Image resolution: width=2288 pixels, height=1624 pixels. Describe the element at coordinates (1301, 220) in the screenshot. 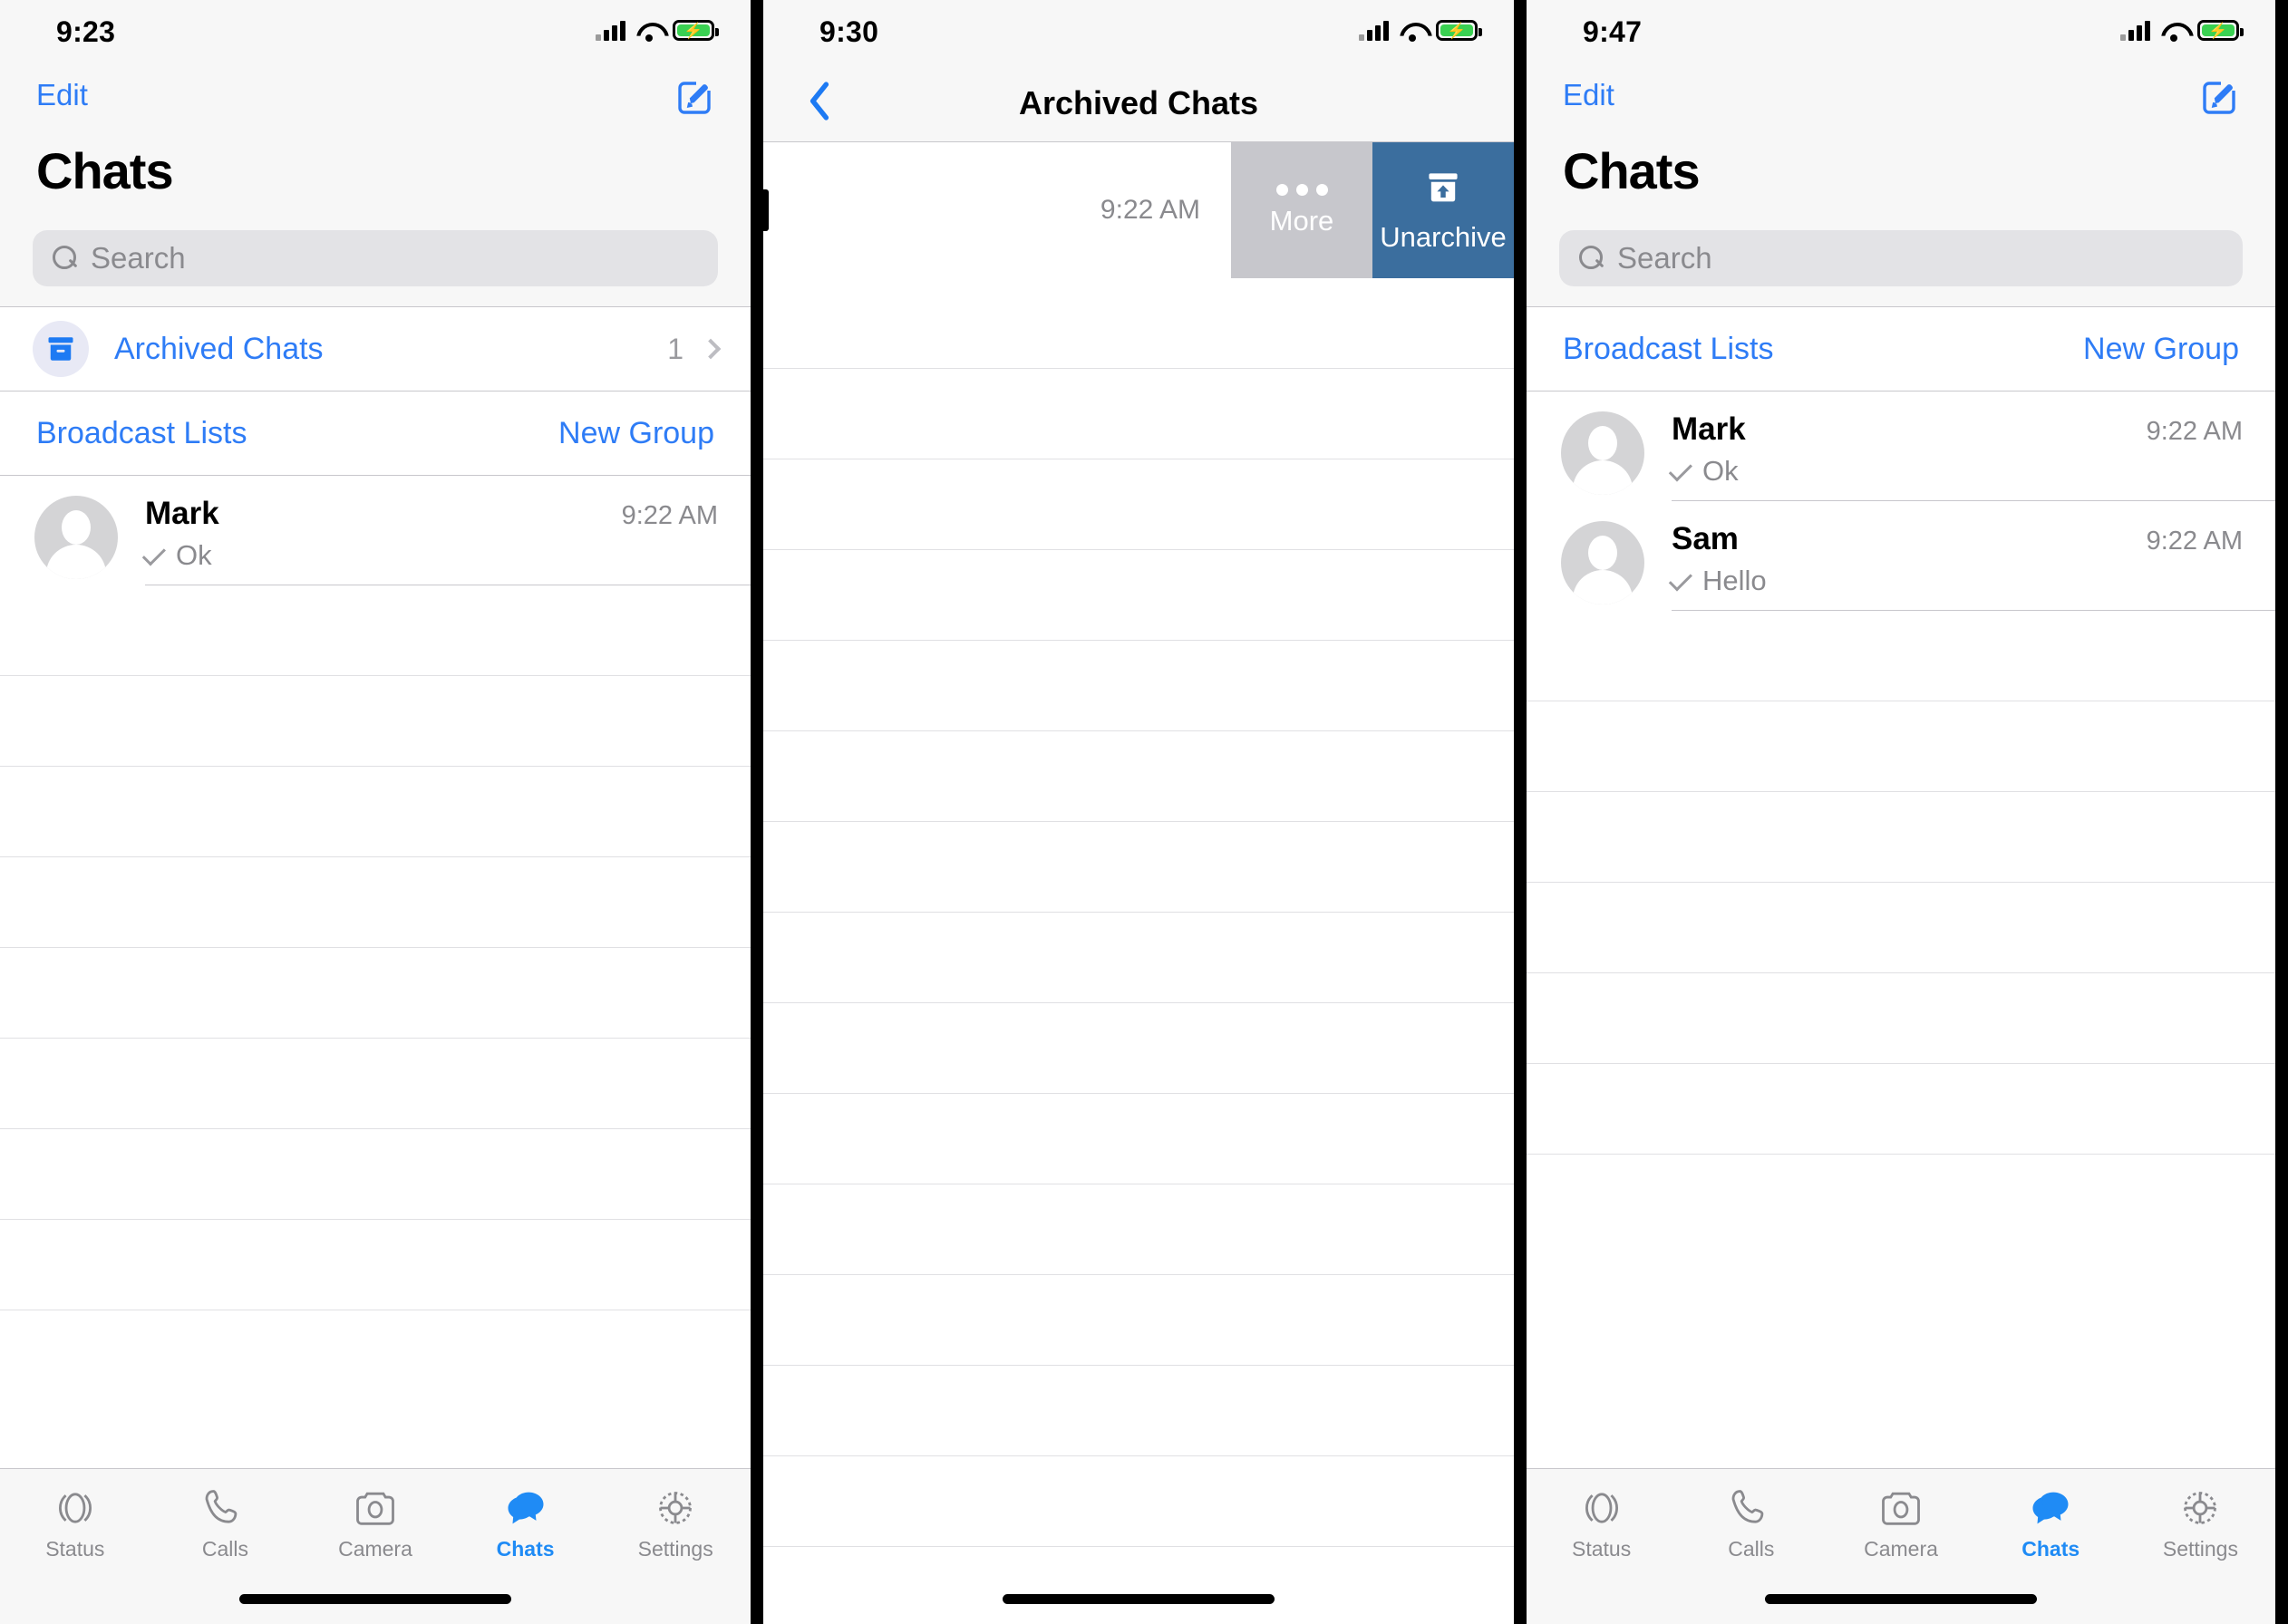

I see `more-label: More` at that location.